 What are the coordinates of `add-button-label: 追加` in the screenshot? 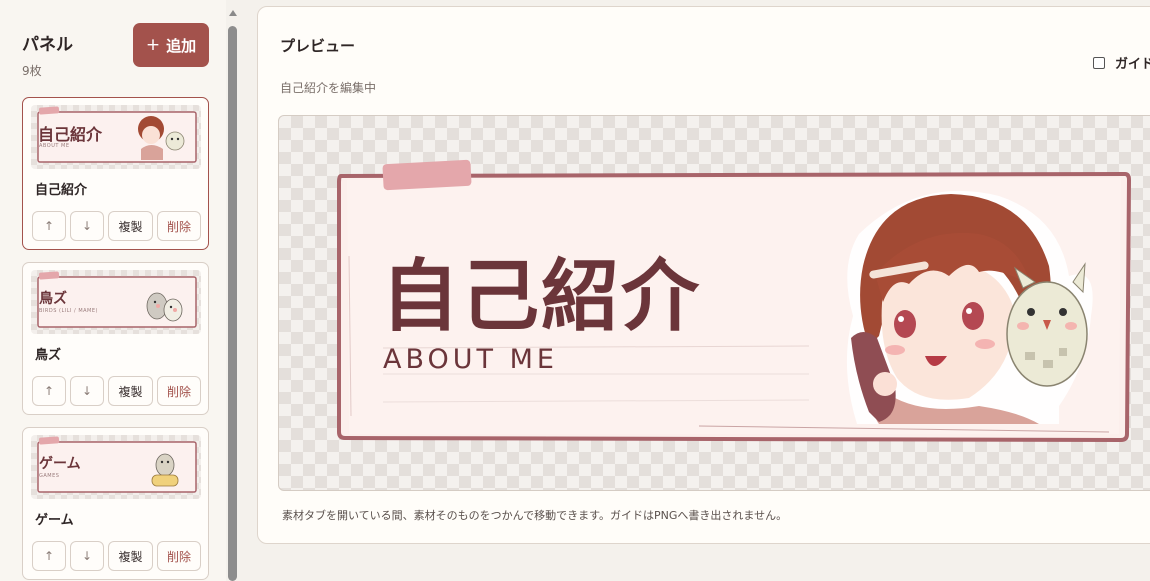 It's located at (181, 45).